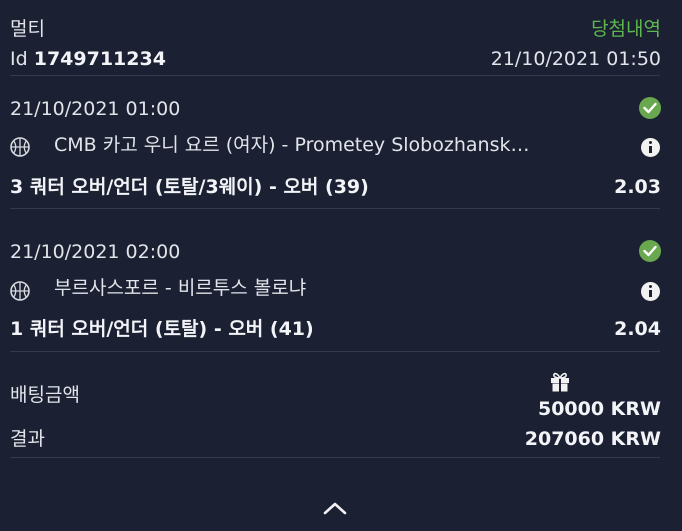 The height and width of the screenshot is (531, 682). I want to click on selection-odds: 2.03, so click(637, 187).